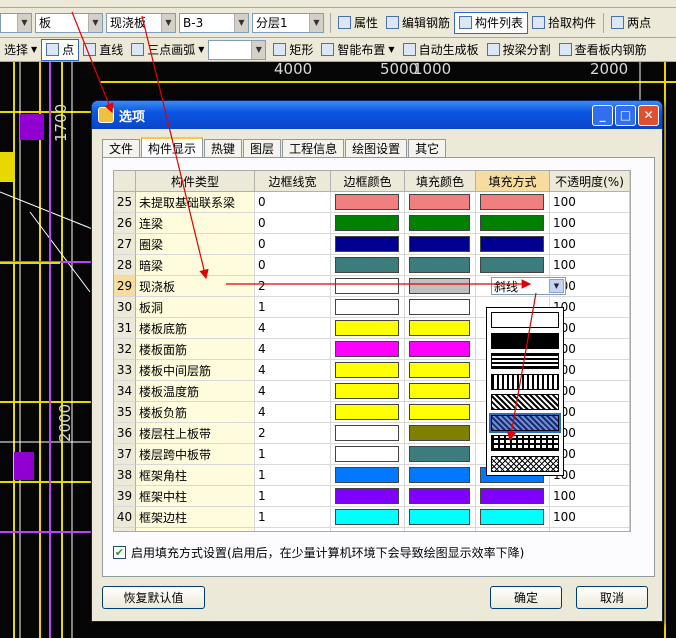 This screenshot has width=676, height=638. Describe the element at coordinates (195, 433) in the screenshot. I see `component-type-cell: 楼层柱上板带` at that location.